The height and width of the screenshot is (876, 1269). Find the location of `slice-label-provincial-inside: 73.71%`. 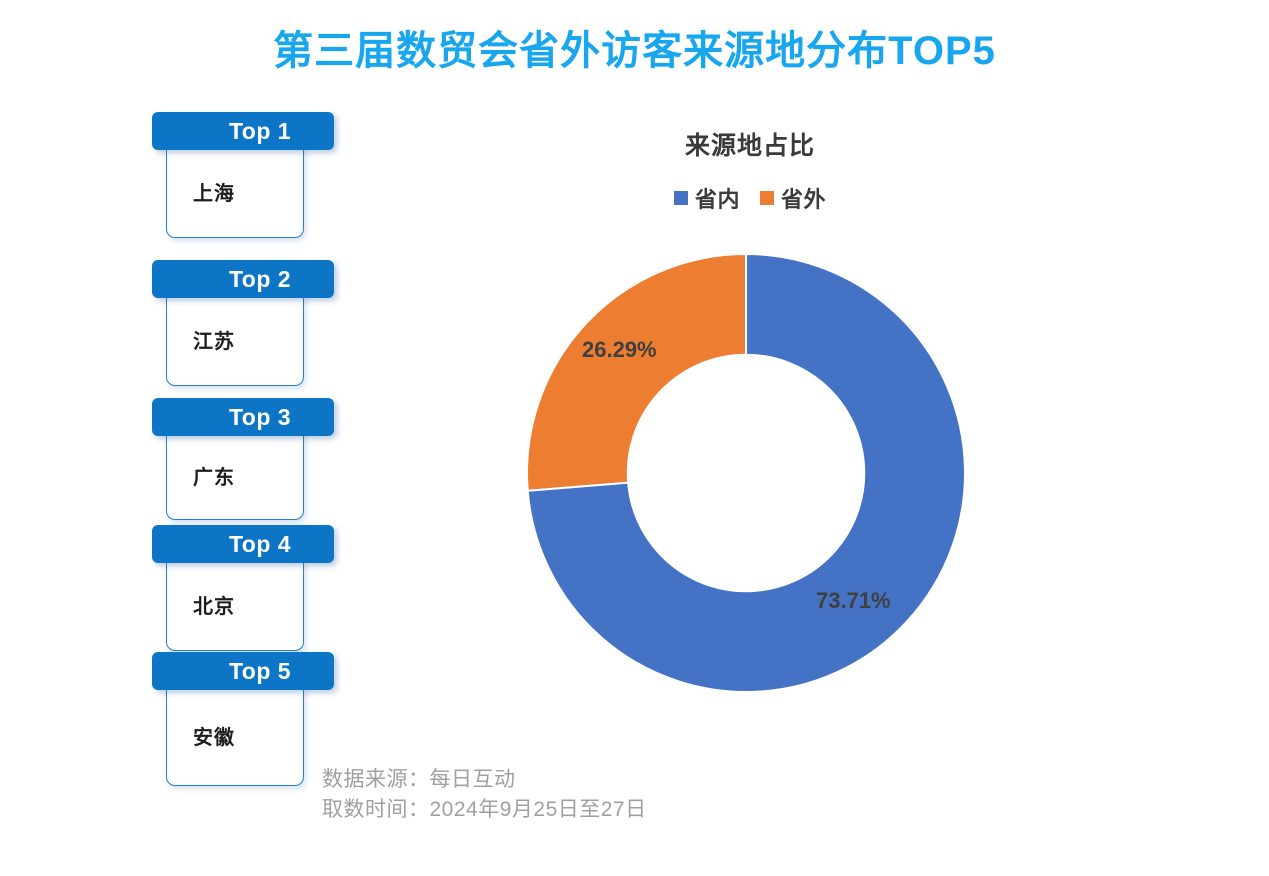

slice-label-provincial-inside: 73.71% is located at coordinates (853, 600).